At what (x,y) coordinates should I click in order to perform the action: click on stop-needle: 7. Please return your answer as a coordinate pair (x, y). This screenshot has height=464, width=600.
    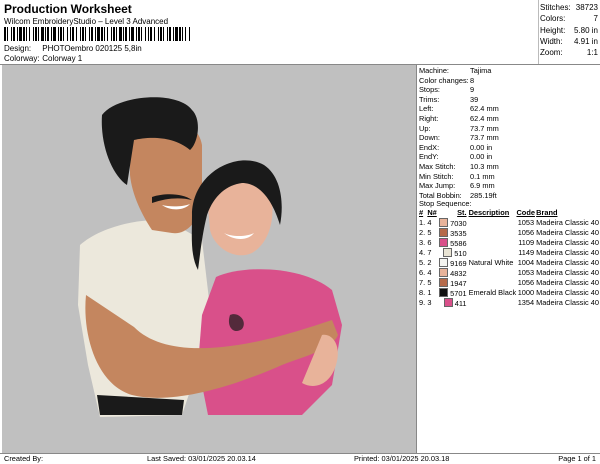
    Looking at the image, I should click on (429, 253).